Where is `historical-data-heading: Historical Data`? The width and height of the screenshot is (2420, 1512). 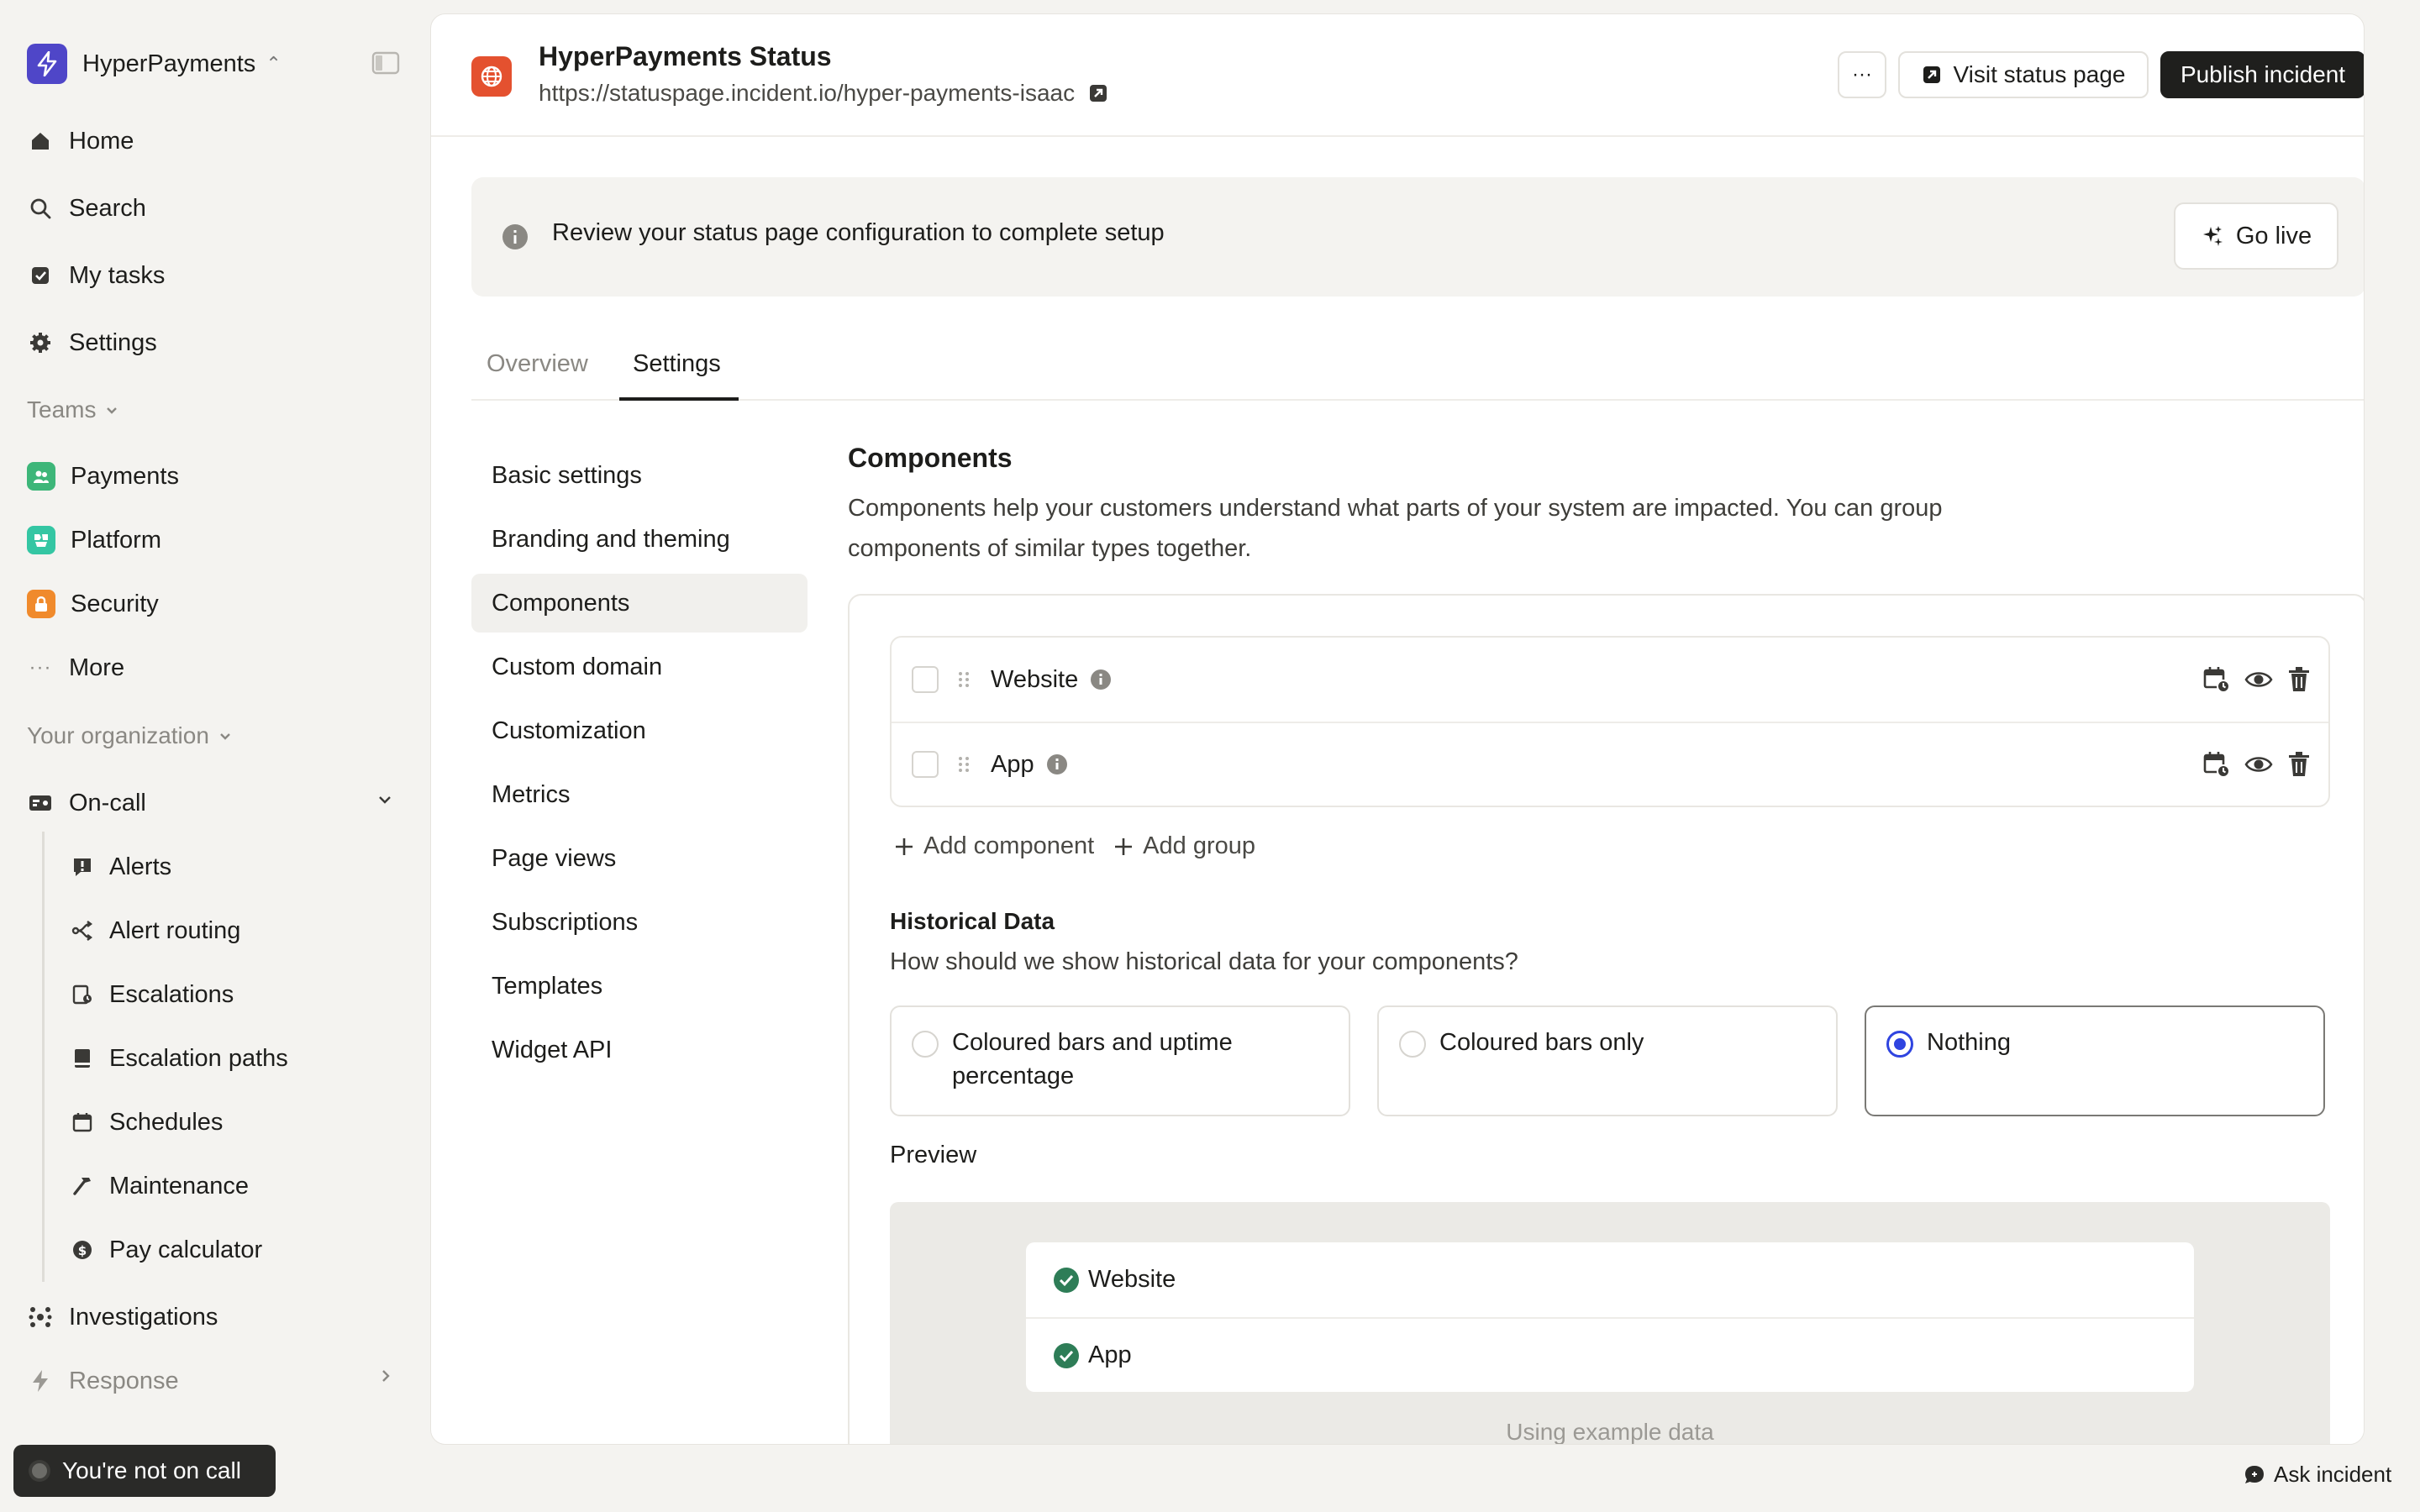
historical-data-heading: Historical Data is located at coordinates (972, 921).